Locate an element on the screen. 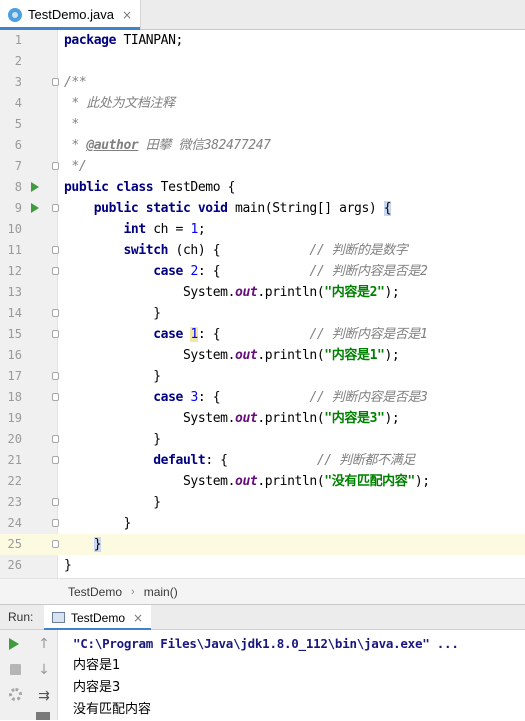 This screenshot has height=721, width=525. code-comment: // 判断内容是否是1 is located at coordinates (368, 334).